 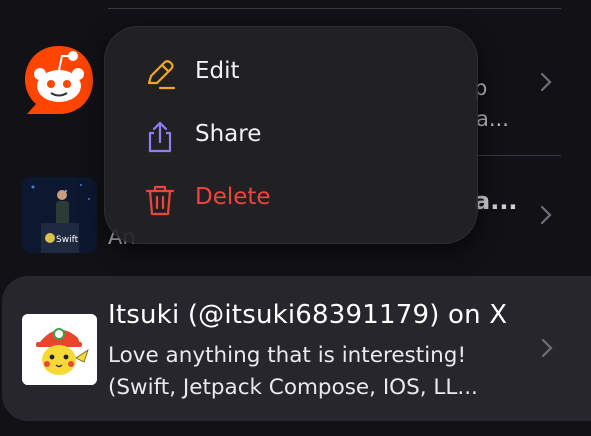 What do you see at coordinates (228, 134) in the screenshot?
I see `menu-item-label: Share` at bounding box center [228, 134].